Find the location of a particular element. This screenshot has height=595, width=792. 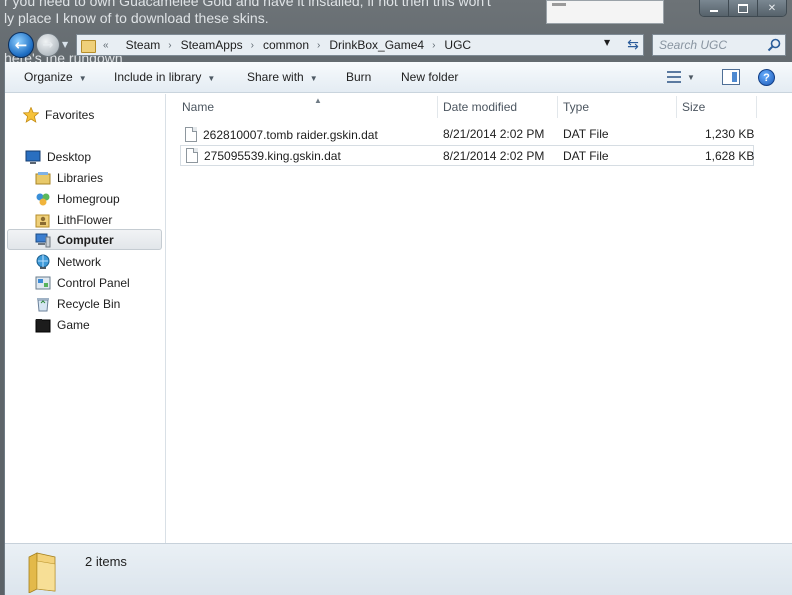

change-view-button: ▼ is located at coordinates (684, 77).